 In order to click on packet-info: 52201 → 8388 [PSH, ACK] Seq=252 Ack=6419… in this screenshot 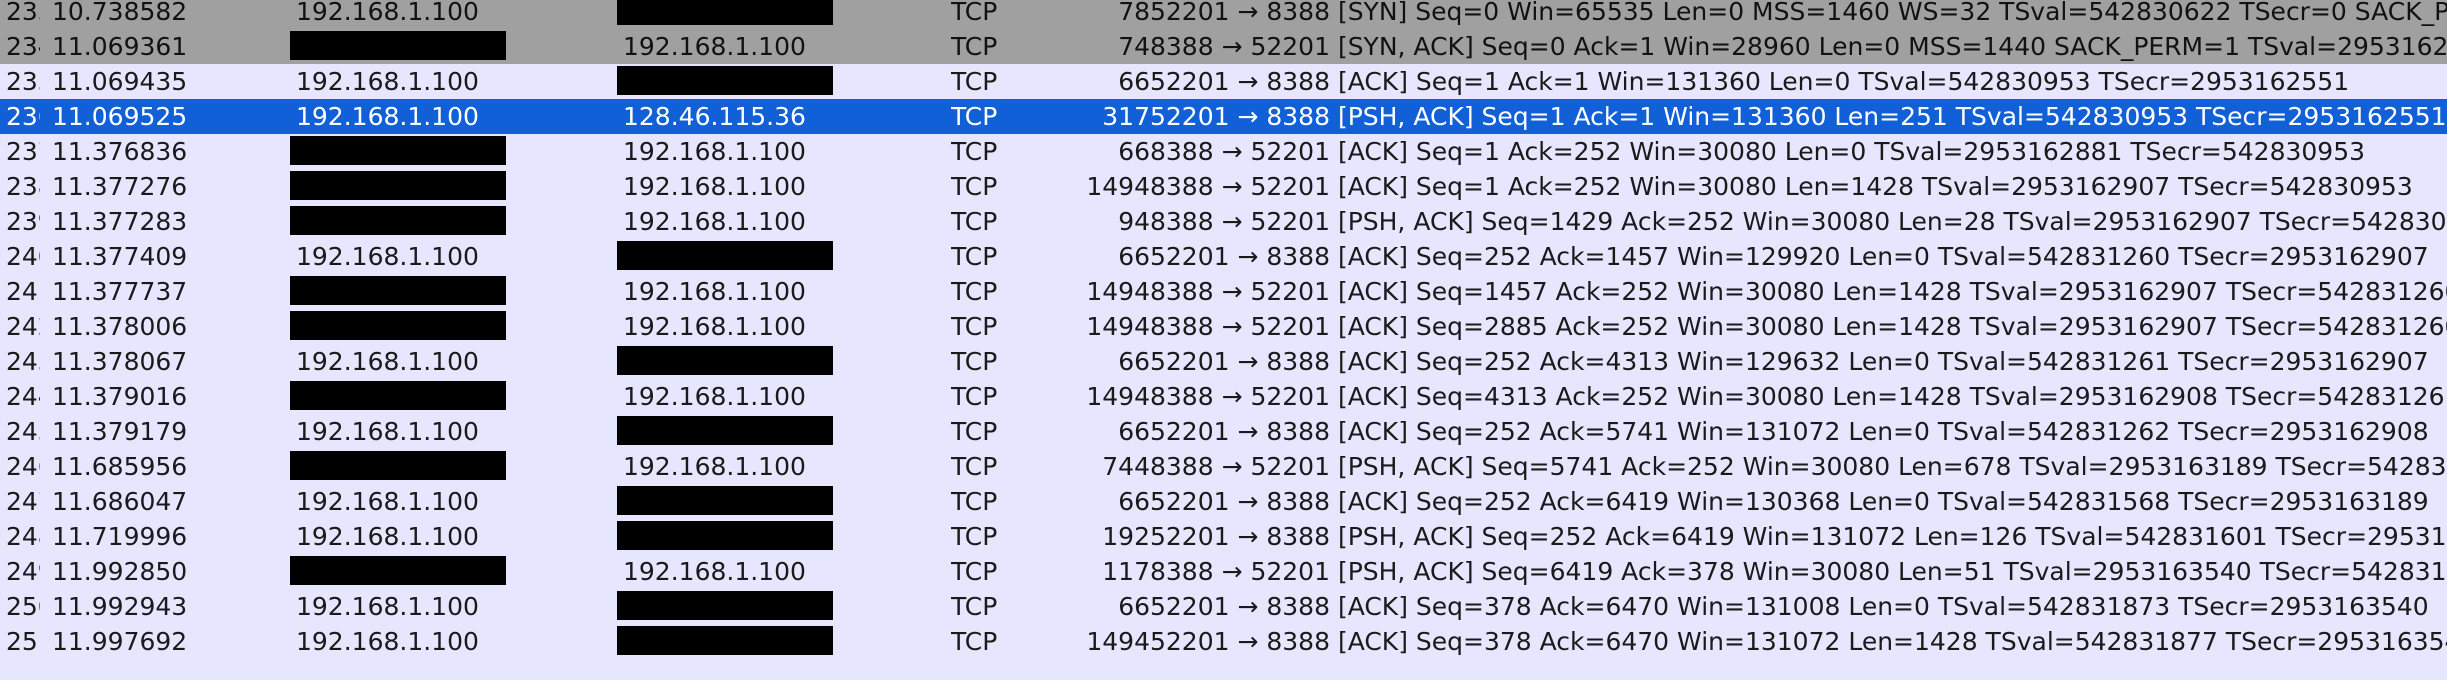, I will do `click(1798, 536)`.